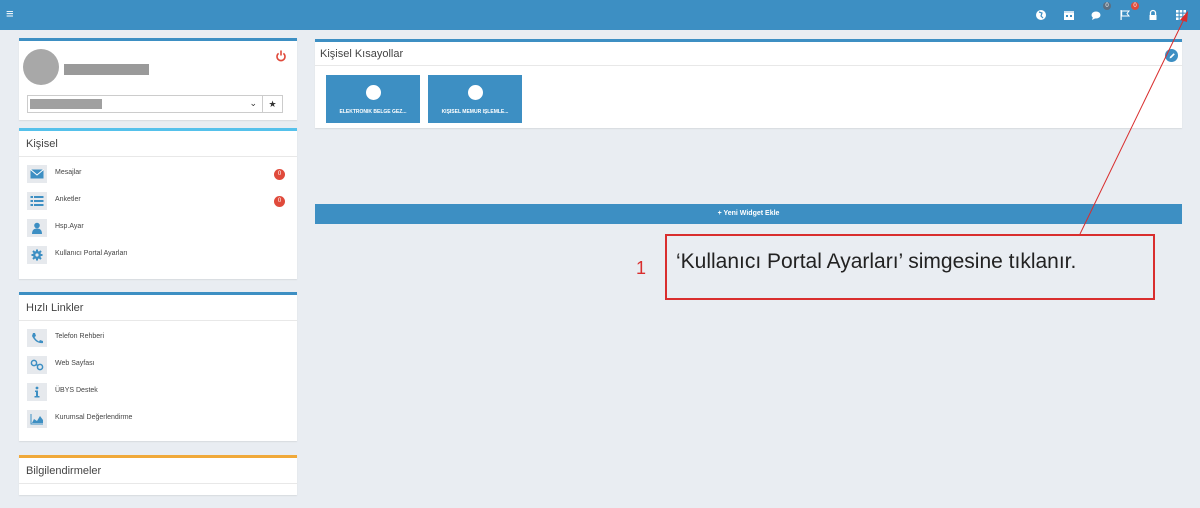  Describe the element at coordinates (91, 253) in the screenshot. I see `sidebar-item-label: Kullanıcı Portal Ayarları` at that location.